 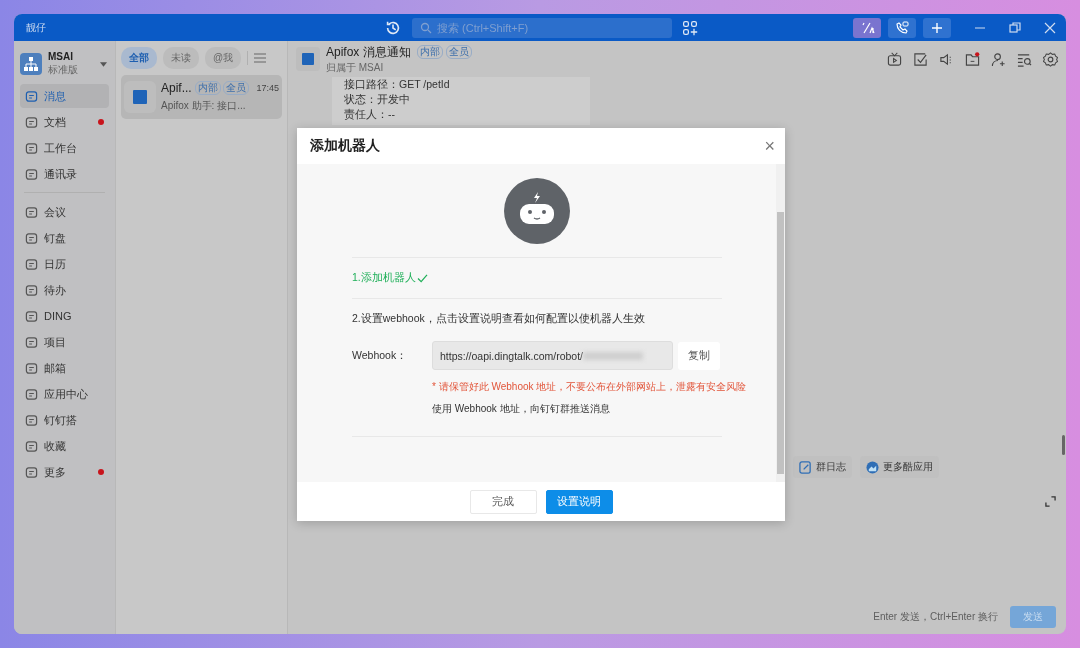 I want to click on sidebar-item: 会议, so click(x=64, y=212).